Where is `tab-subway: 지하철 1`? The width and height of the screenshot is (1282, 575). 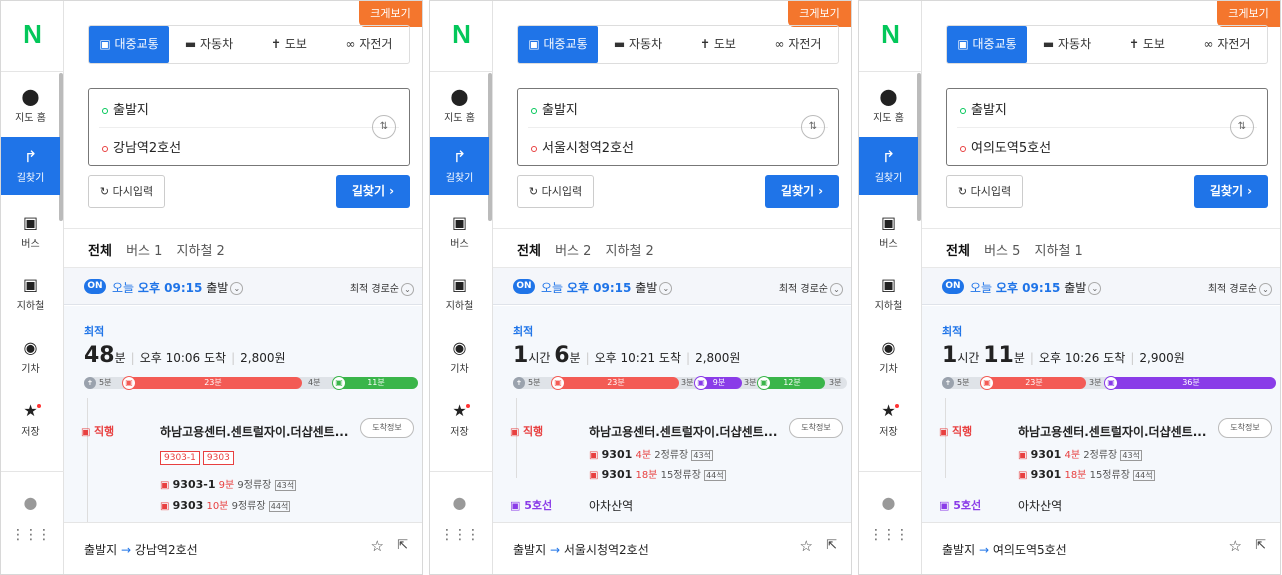
tab-subway: 지하철 1 is located at coordinates (1059, 251).